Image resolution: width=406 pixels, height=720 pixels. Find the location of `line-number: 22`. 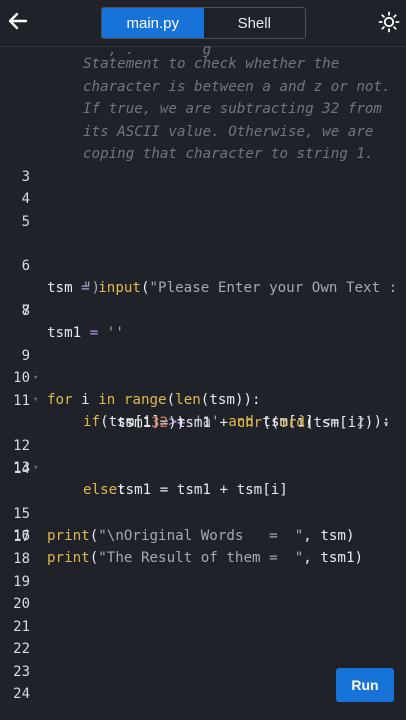

line-number: 22 is located at coordinates (21, 649).